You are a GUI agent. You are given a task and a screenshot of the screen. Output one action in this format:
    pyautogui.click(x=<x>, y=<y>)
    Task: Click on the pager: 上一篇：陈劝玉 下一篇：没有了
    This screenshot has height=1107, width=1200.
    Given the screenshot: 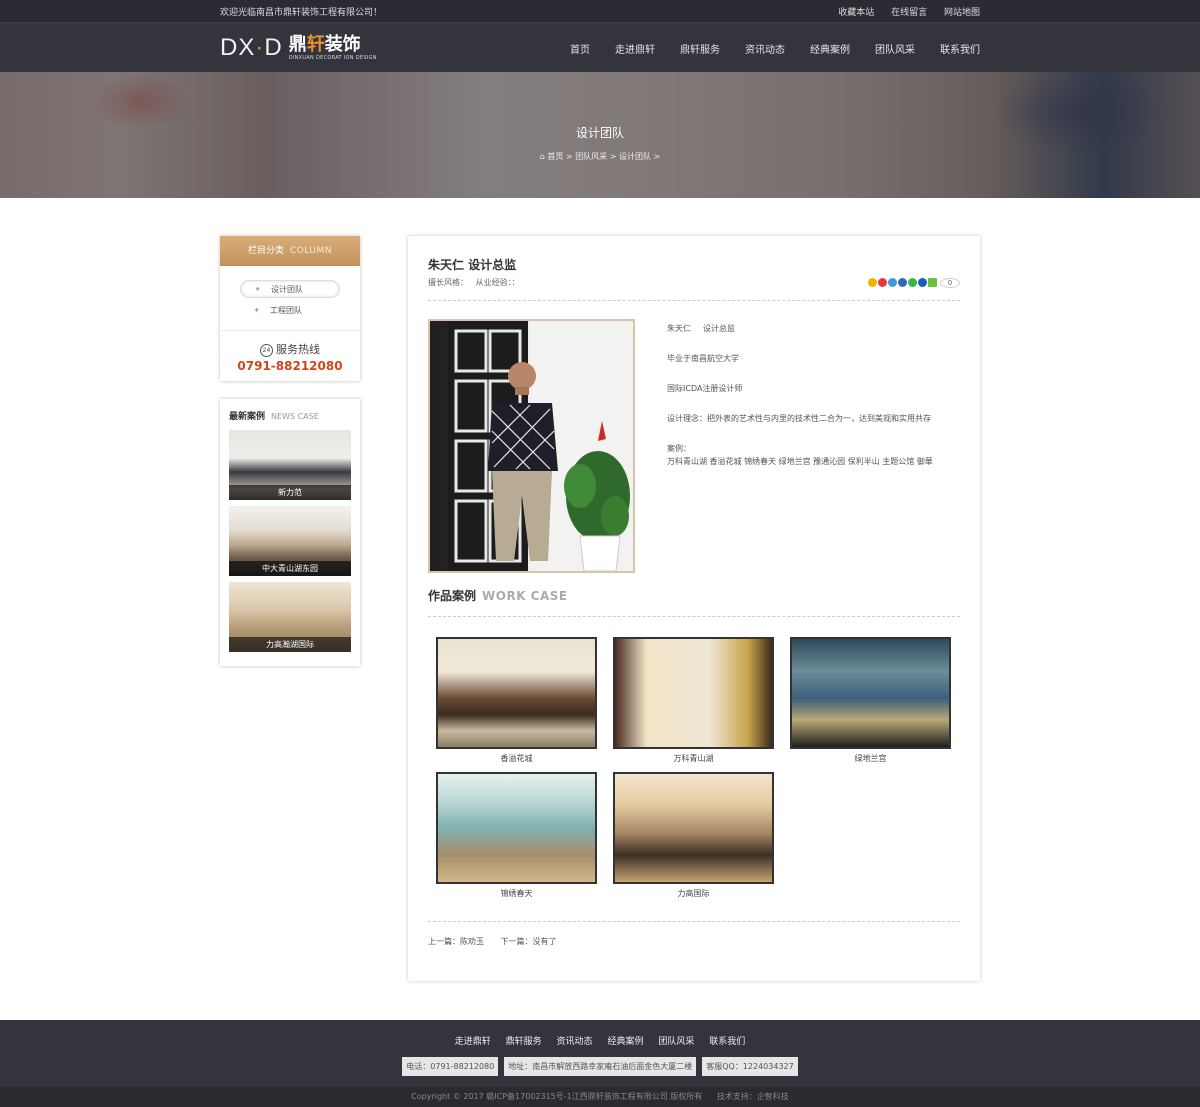 What is the action you would take?
    pyautogui.click(x=694, y=934)
    